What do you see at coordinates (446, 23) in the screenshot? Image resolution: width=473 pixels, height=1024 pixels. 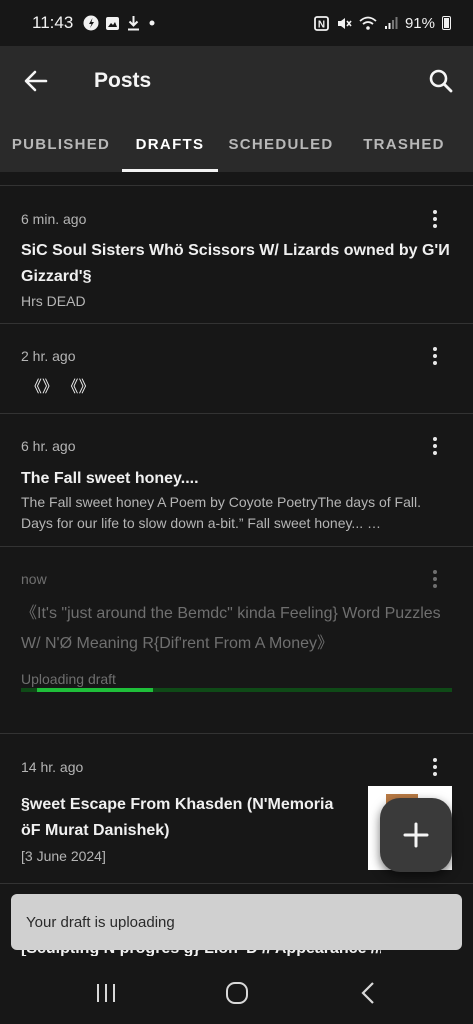 I see `battery-icon` at bounding box center [446, 23].